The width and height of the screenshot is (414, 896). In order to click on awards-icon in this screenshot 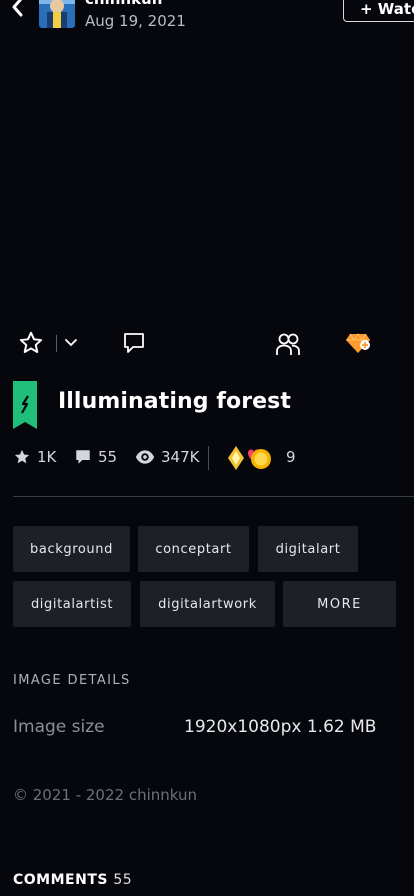, I will do `click(250, 458)`.